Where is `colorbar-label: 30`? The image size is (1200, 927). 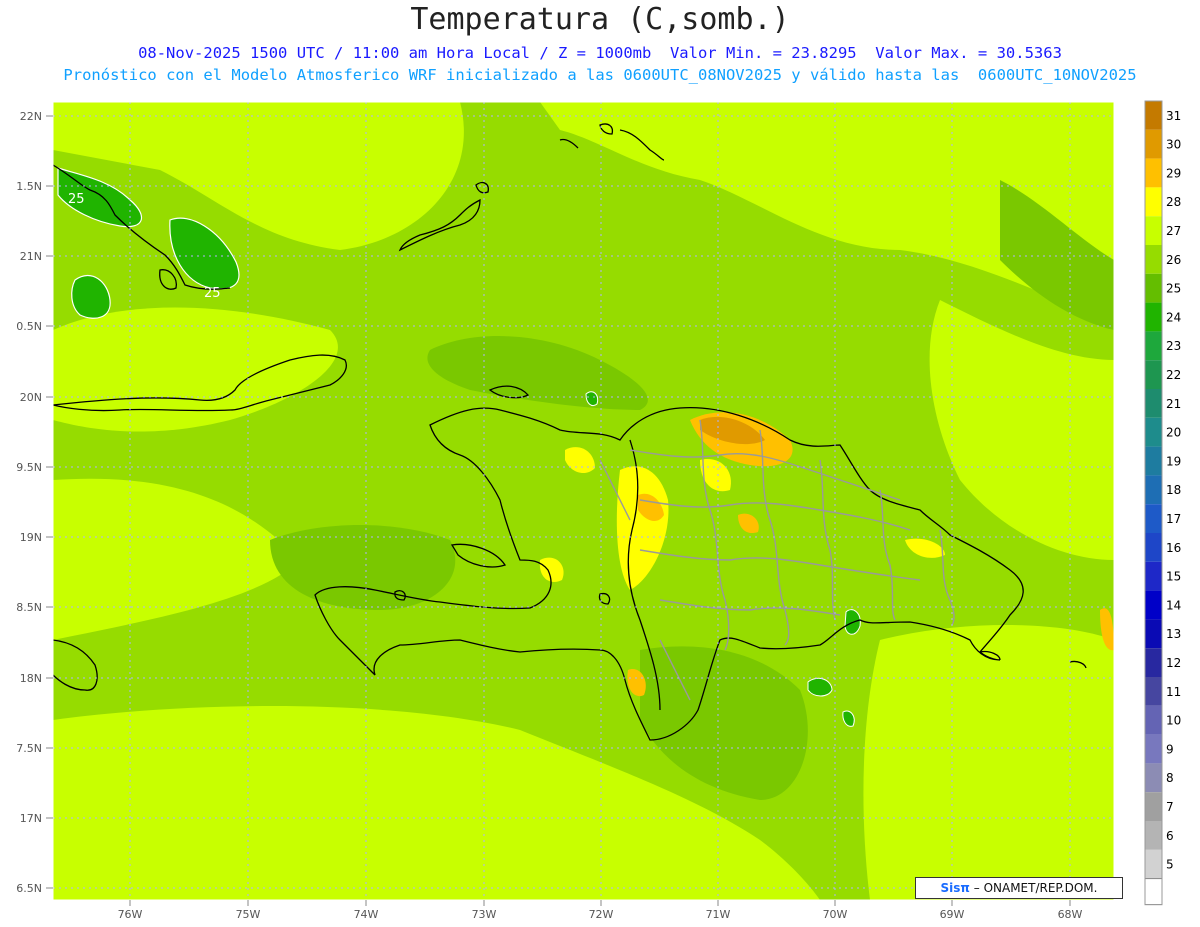 colorbar-label: 30 is located at coordinates (1173, 145).